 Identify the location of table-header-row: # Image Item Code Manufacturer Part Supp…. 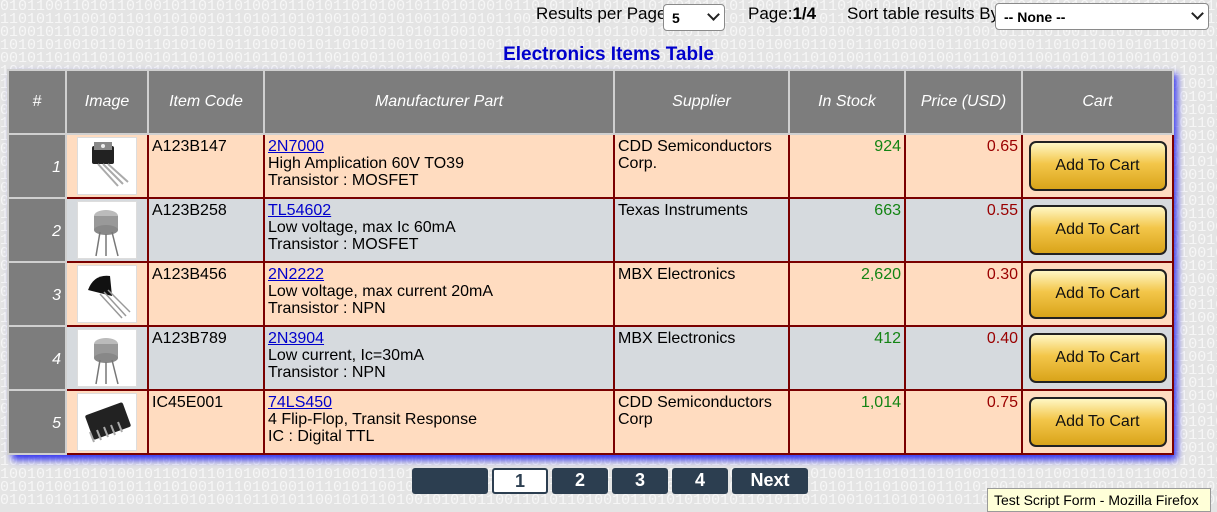
(590, 102).